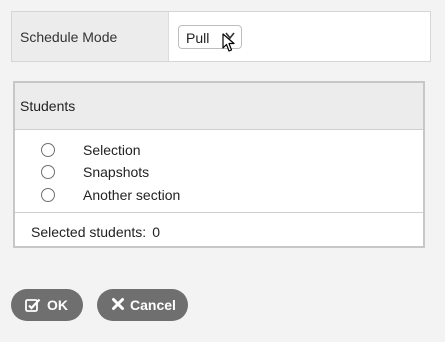 The height and width of the screenshot is (342, 445). I want to click on radio-option-label: Another section, so click(132, 195).